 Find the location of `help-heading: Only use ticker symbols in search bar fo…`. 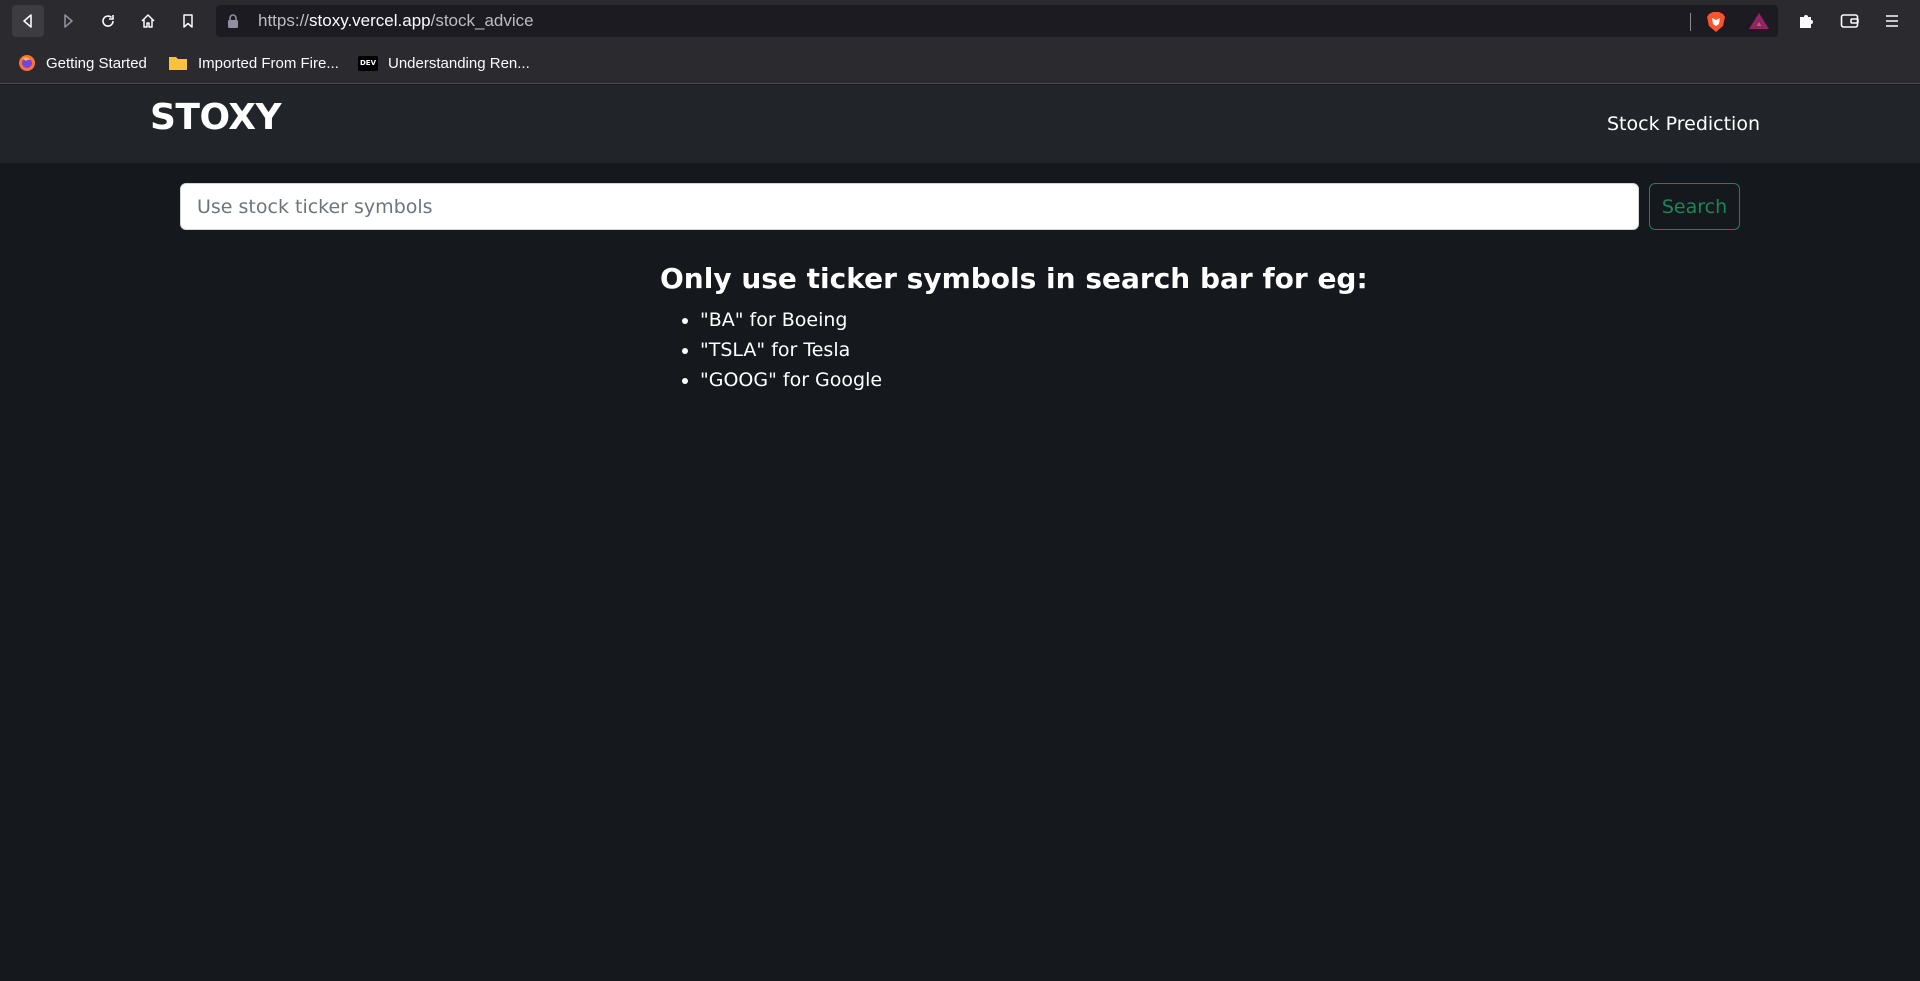

help-heading: Only use ticker symbols in search bar fo… is located at coordinates (1014, 278).